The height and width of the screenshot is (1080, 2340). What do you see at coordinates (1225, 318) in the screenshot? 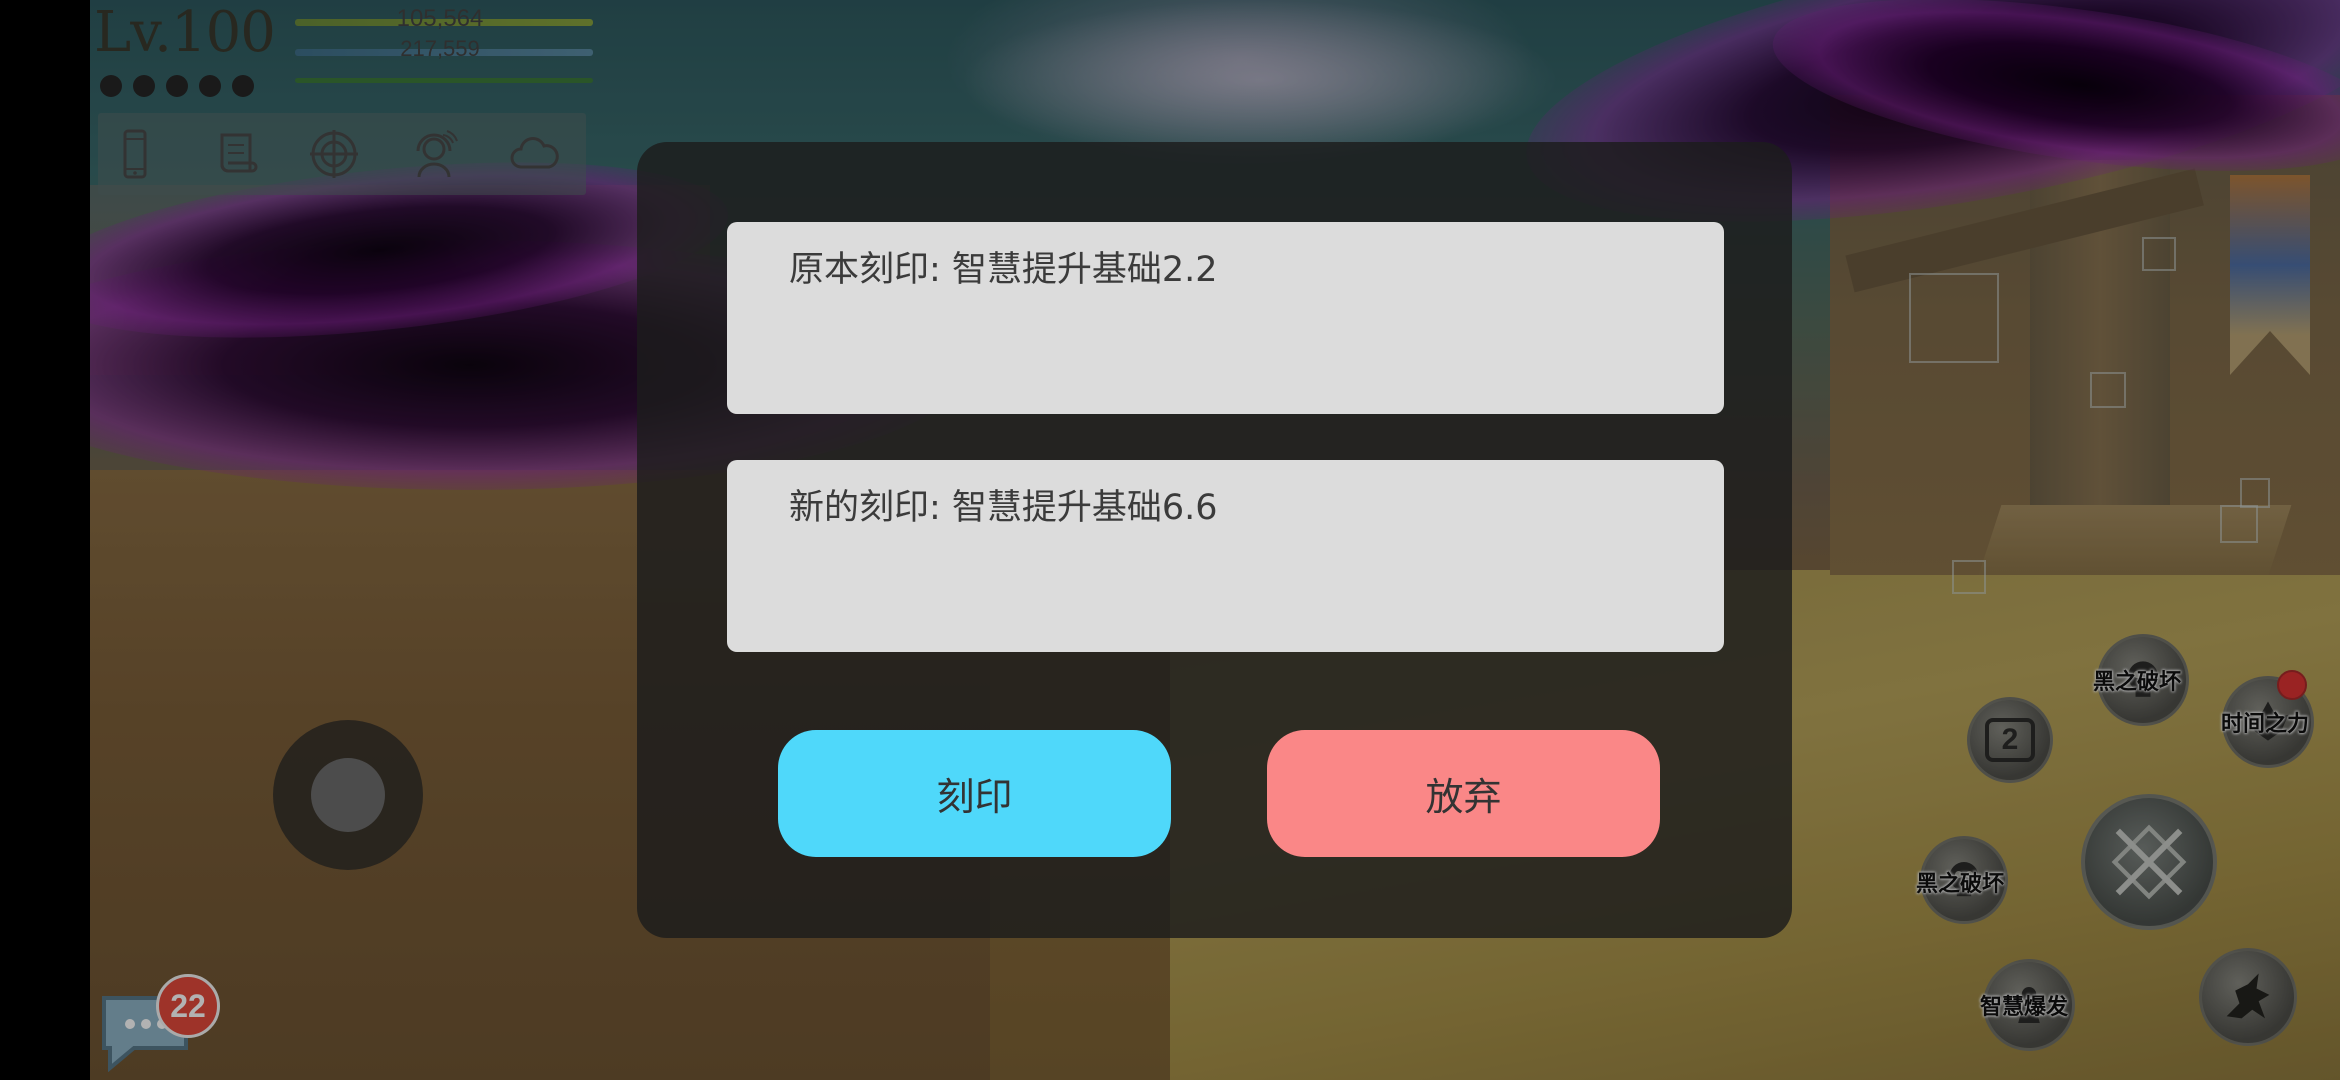
I see `original-inscription-box: 原本刻印: 智慧提升基础2.2` at bounding box center [1225, 318].